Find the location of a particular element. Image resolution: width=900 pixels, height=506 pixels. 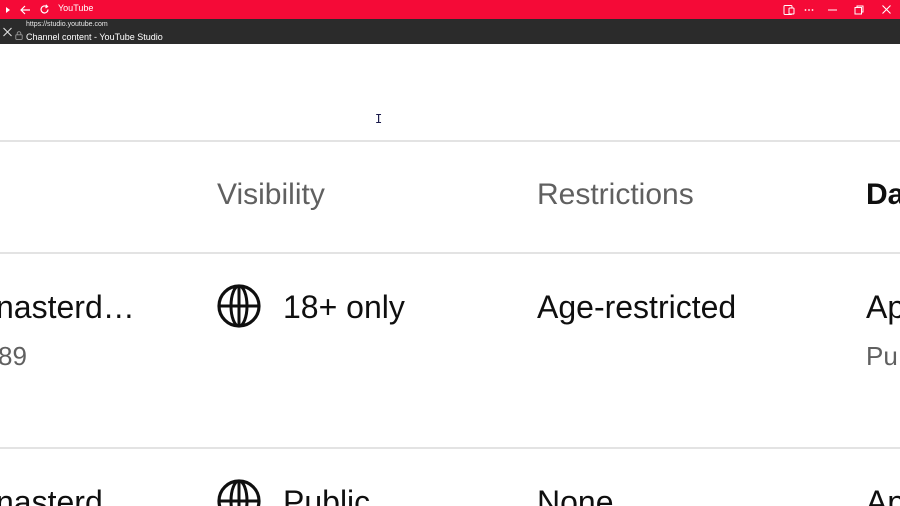

restrictions-value: None is located at coordinates (575, 495).